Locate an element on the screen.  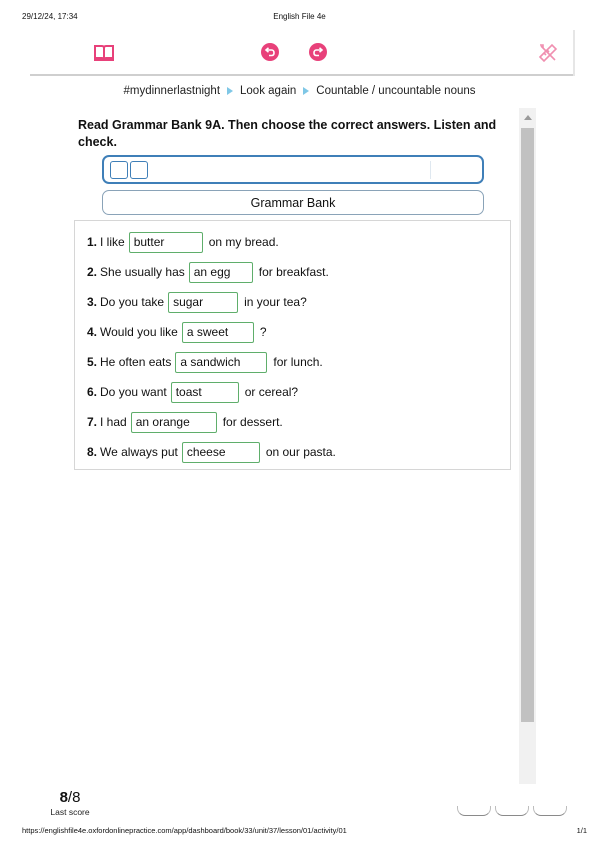
breadcrumb-section: Look again is located at coordinates (268, 91).